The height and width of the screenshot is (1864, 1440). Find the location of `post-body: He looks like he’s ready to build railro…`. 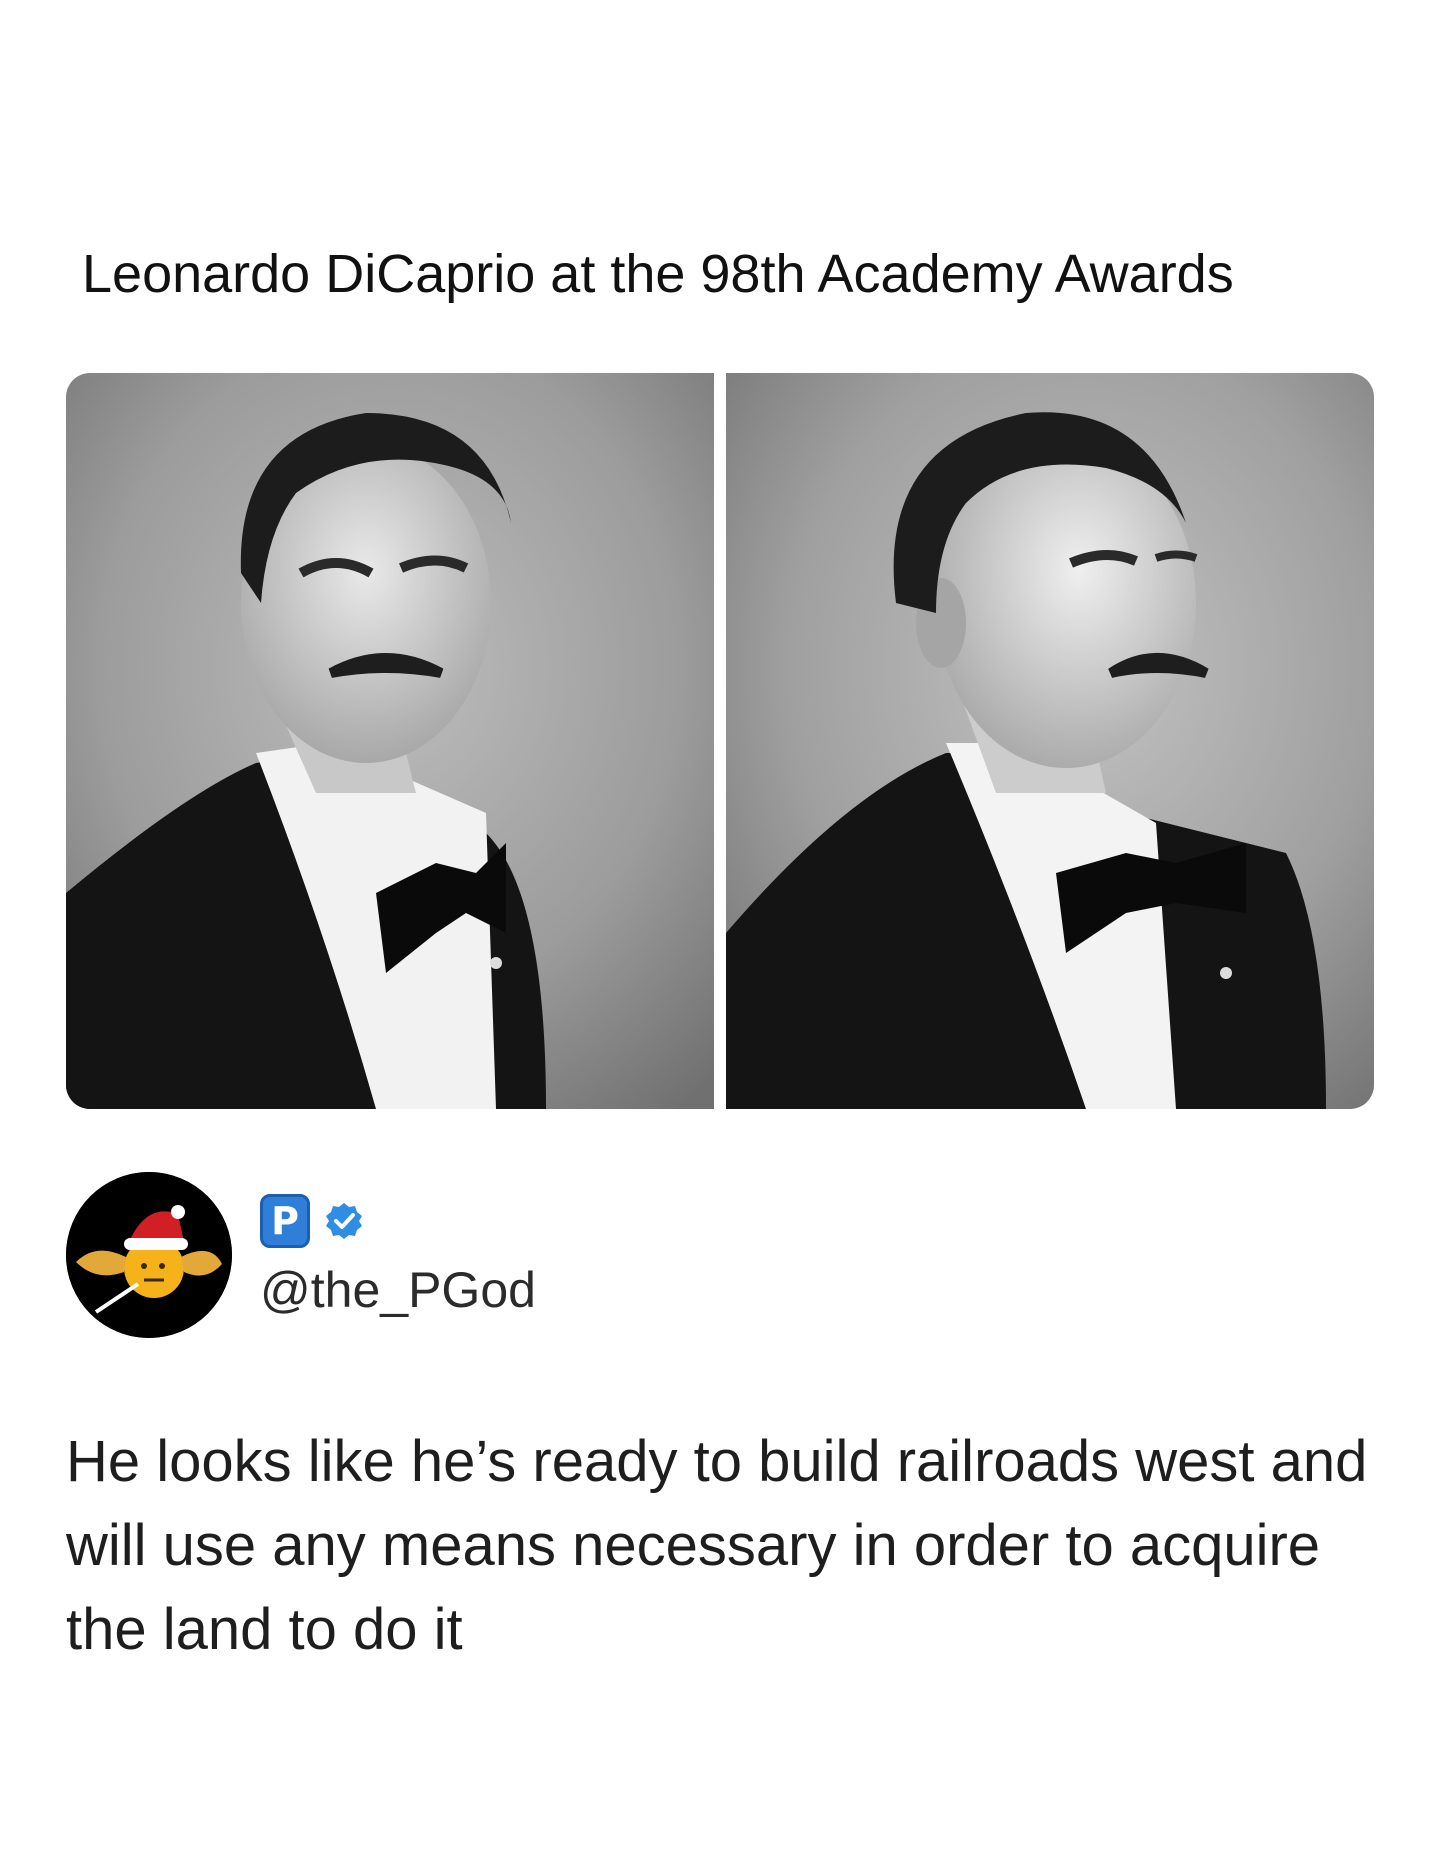

post-body: He looks like he’s ready to build railro… is located at coordinates (717, 1545).